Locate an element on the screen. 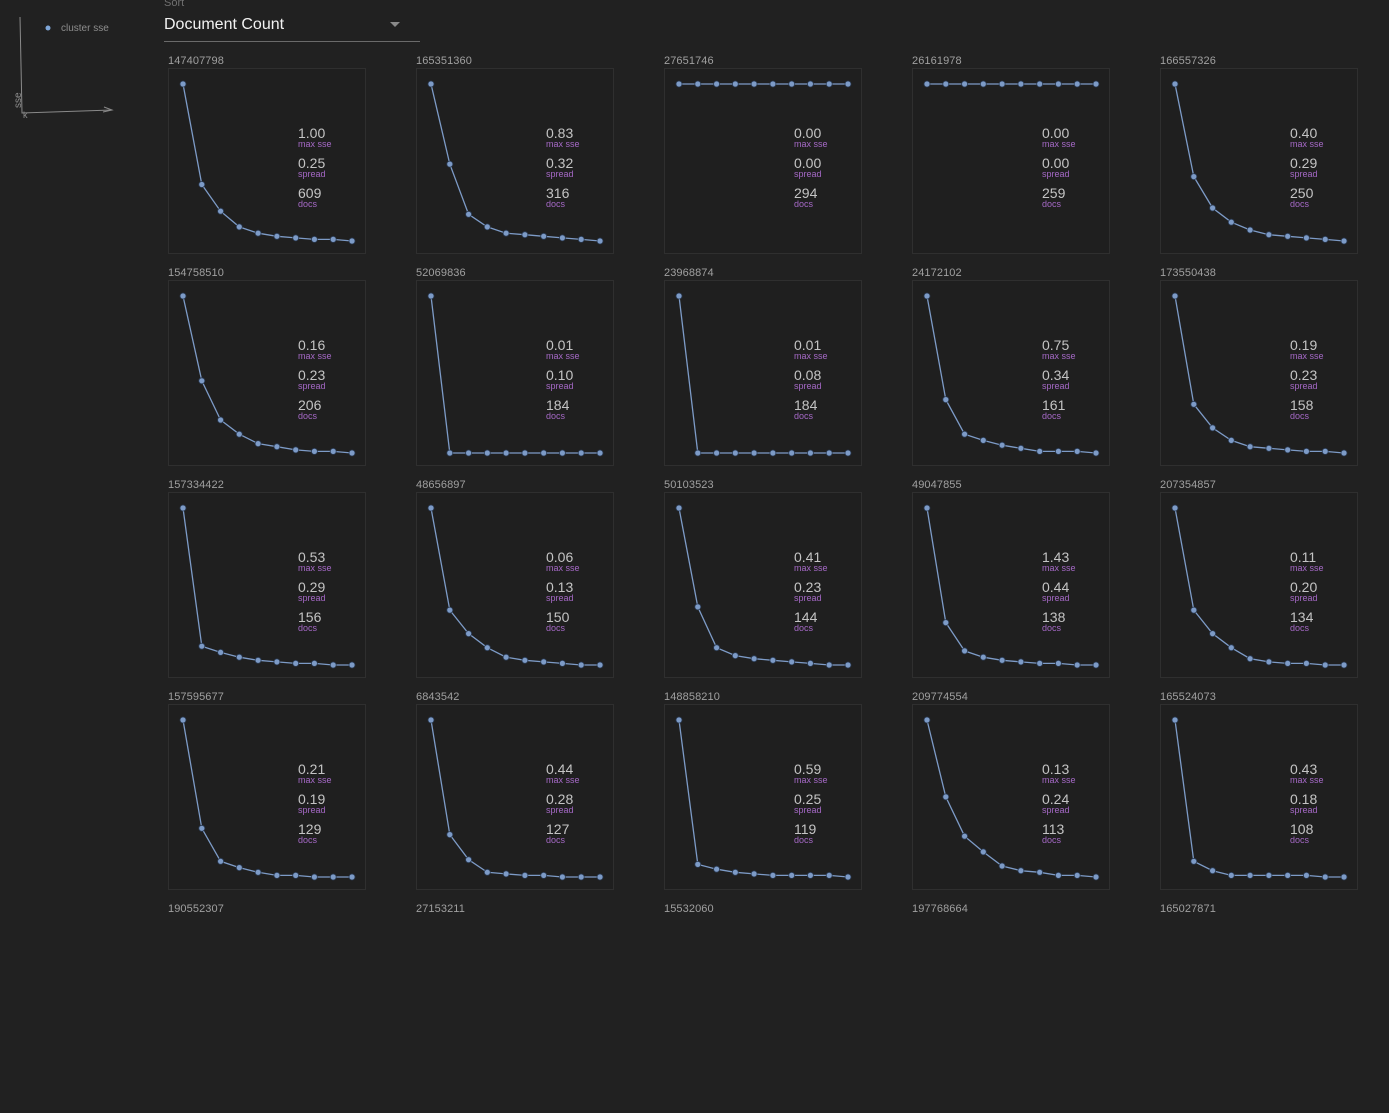  cluster-plot: 0.01 max sse 0.10 spread 184 docs is located at coordinates (515, 373).